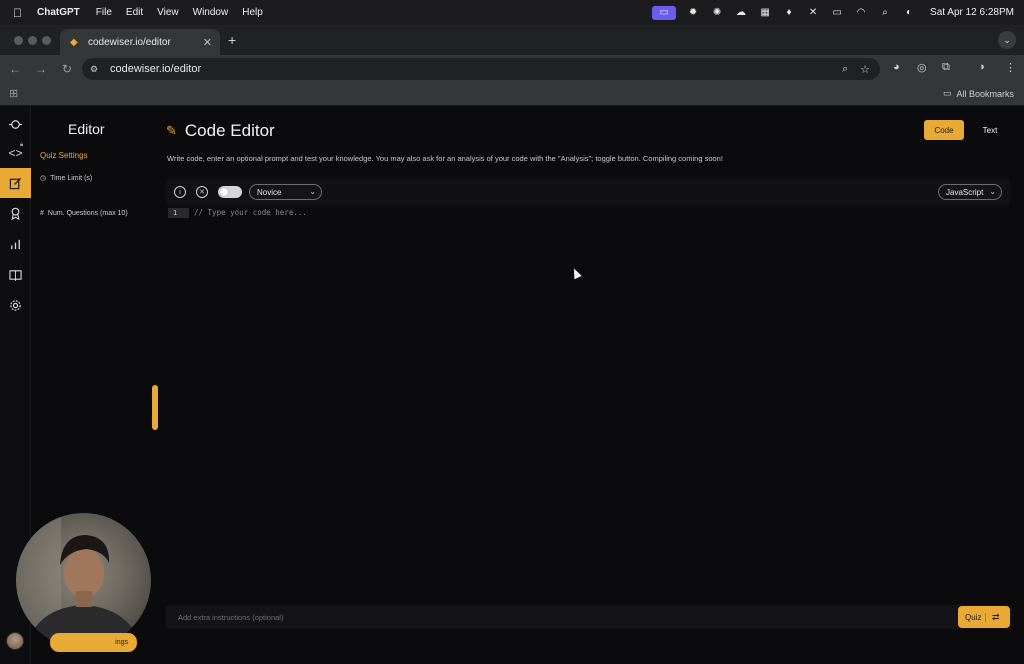 The image size is (1024, 664). I want to click on difficulty-select: Novice ⌄, so click(285, 192).